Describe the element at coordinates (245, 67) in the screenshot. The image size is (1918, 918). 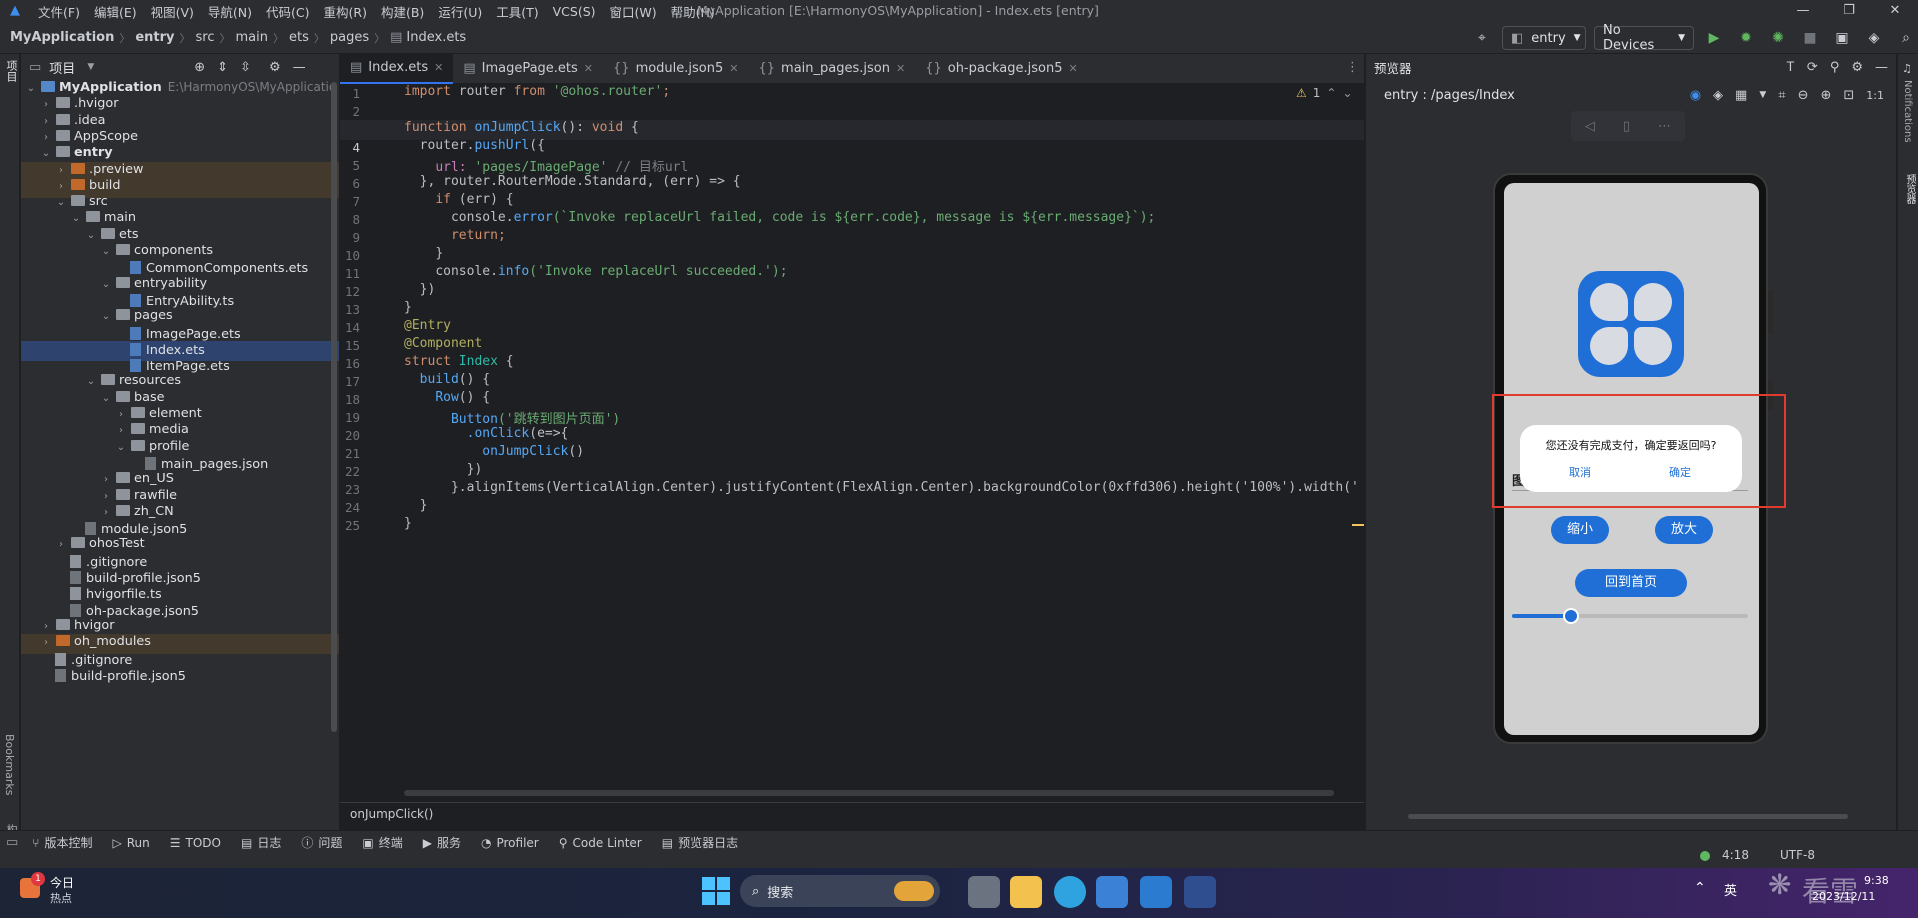
I see `collapse-all-icon: ⇳` at that location.